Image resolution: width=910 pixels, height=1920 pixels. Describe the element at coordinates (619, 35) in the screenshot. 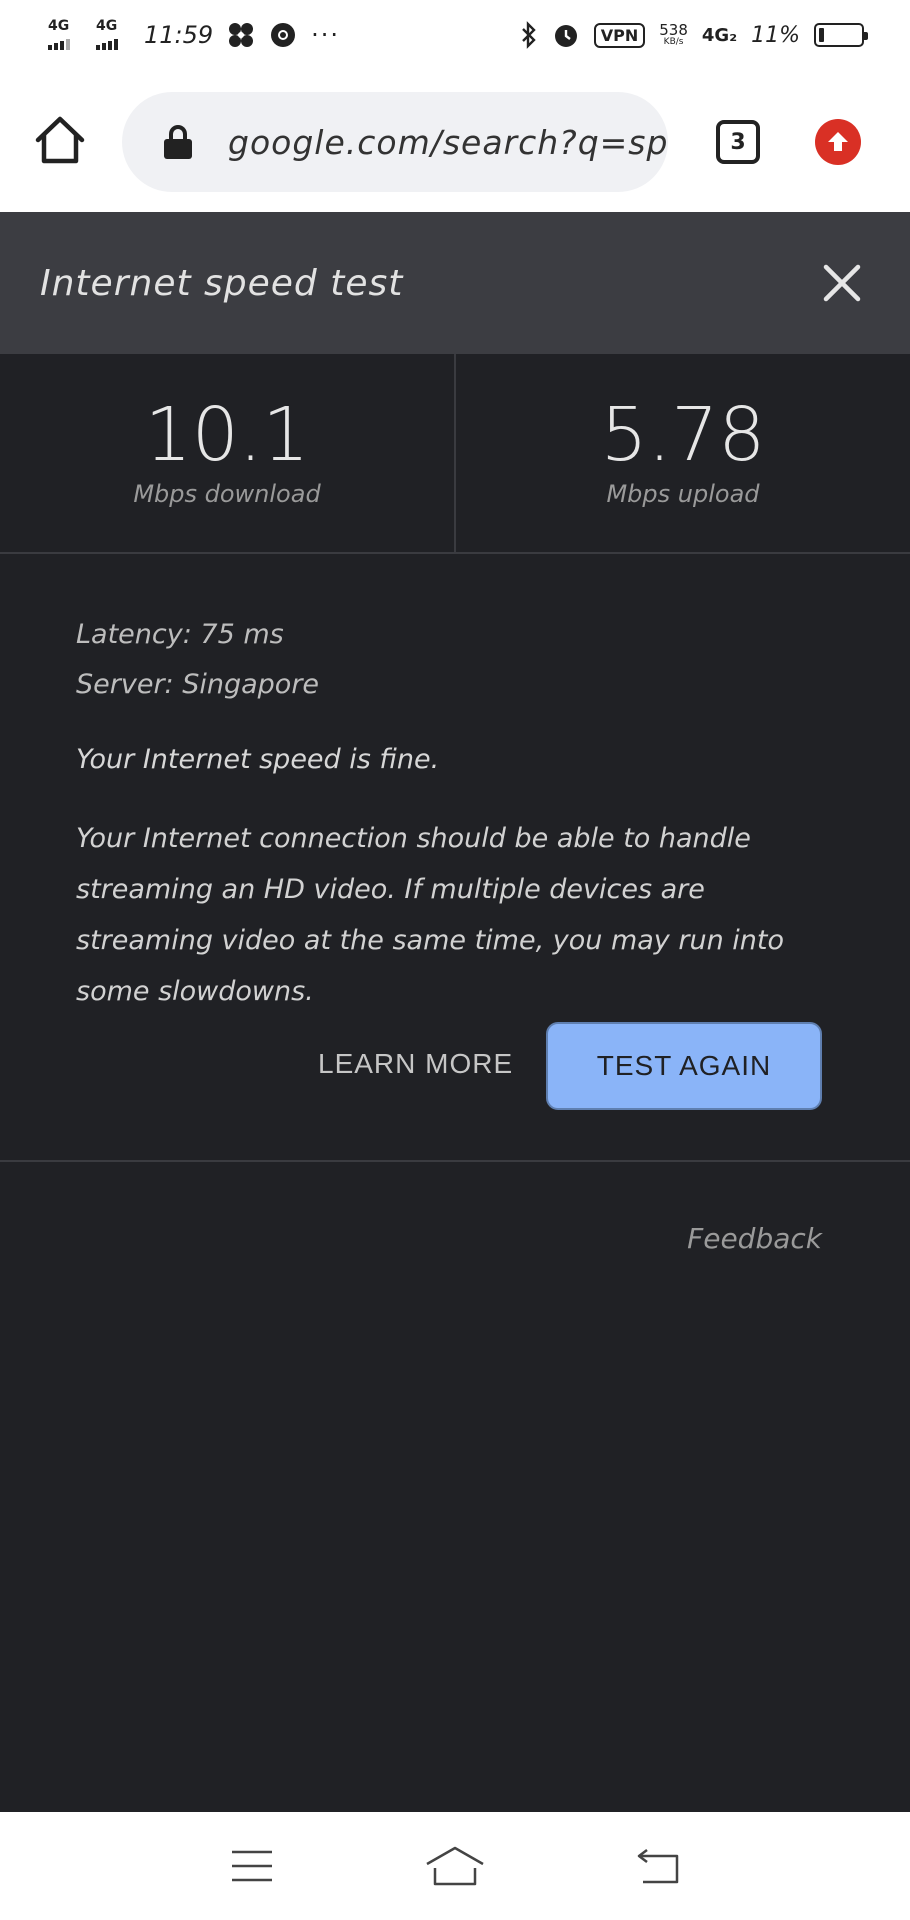

I see `vpn-badge: VPN` at that location.